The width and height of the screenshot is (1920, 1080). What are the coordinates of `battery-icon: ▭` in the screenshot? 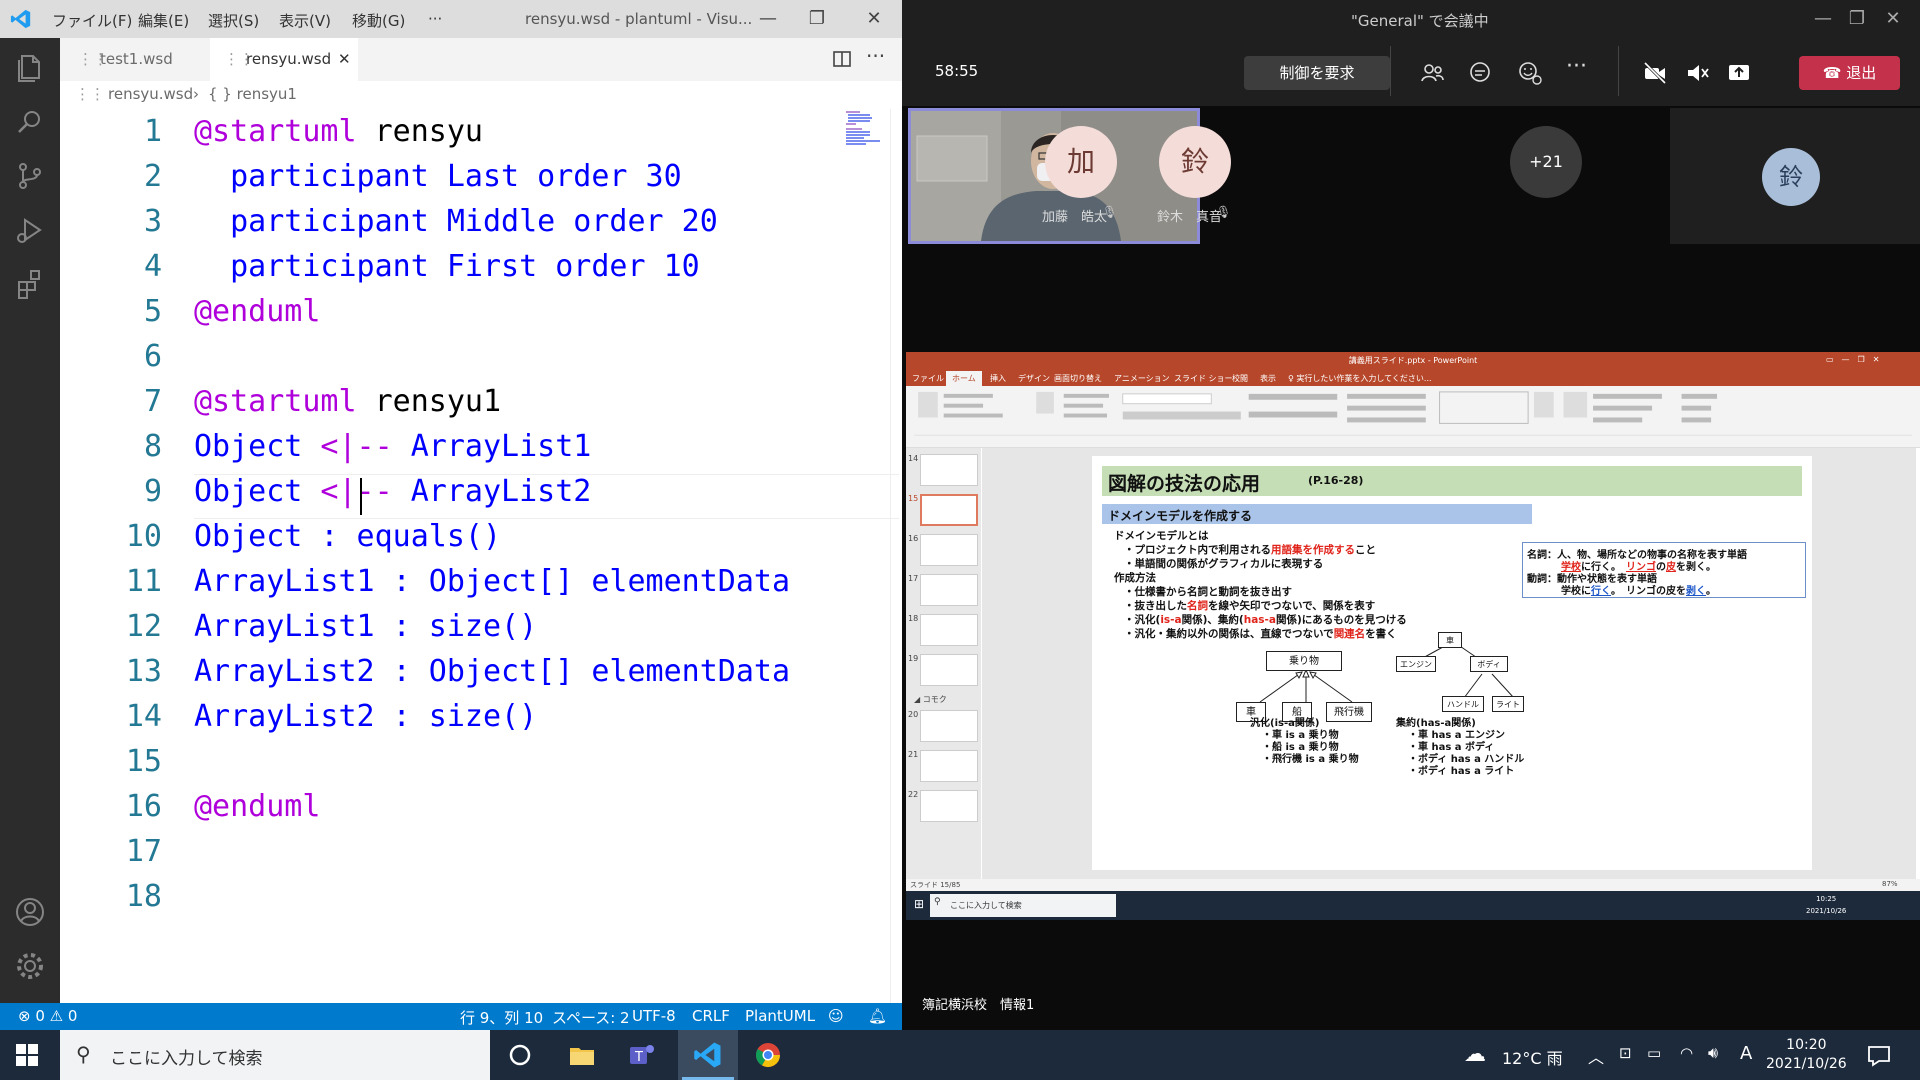 It's located at (1654, 1053).